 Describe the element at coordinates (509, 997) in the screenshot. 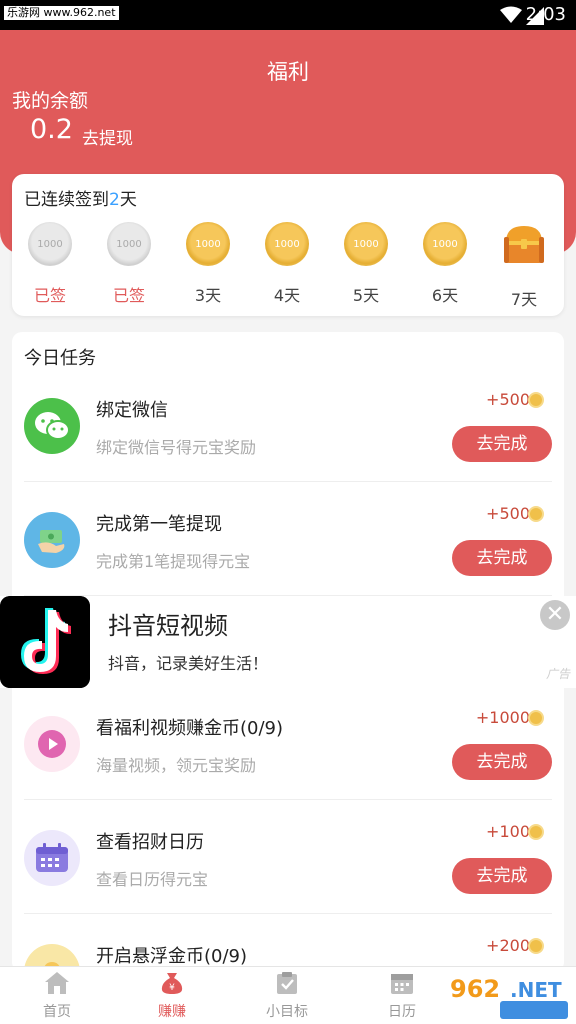

I see `site-watermark-logo: 962 .NET` at that location.